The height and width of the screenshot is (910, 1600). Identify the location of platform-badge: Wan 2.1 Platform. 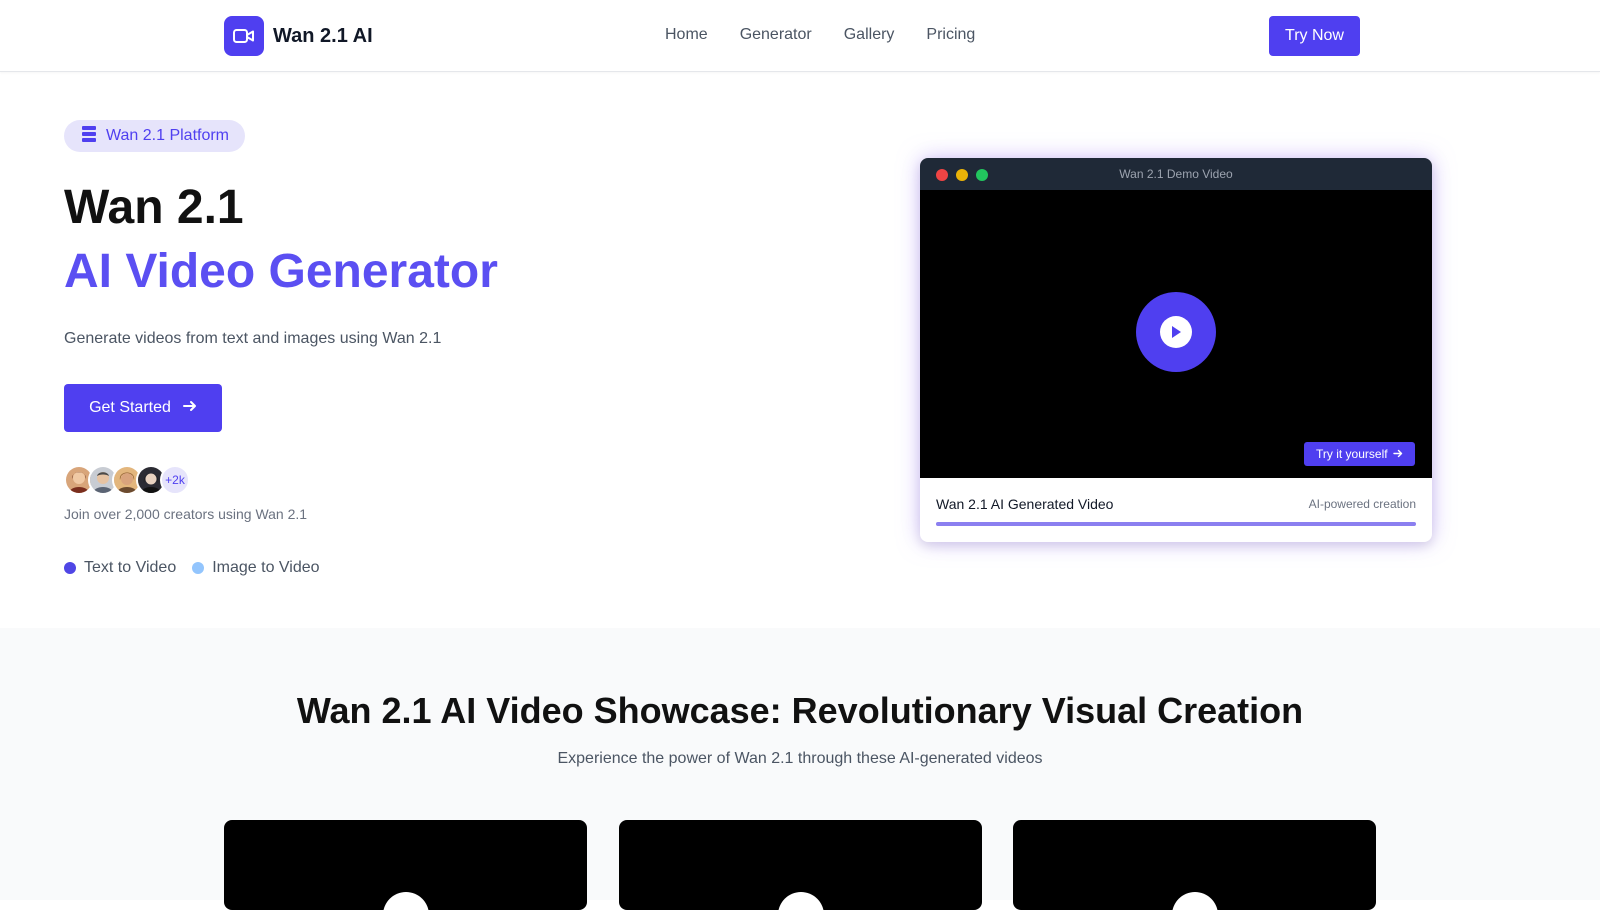
(155, 136).